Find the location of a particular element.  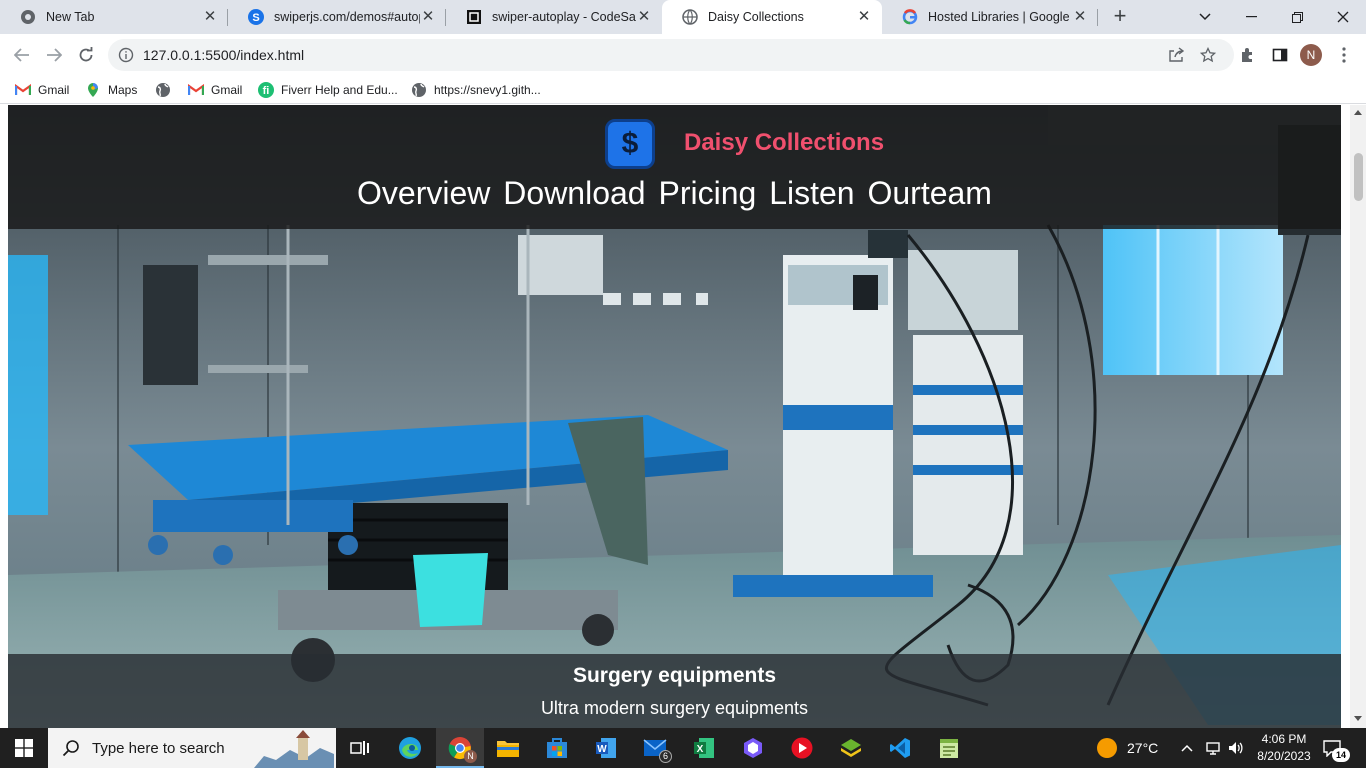

task-view-button is located at coordinates (360, 748).